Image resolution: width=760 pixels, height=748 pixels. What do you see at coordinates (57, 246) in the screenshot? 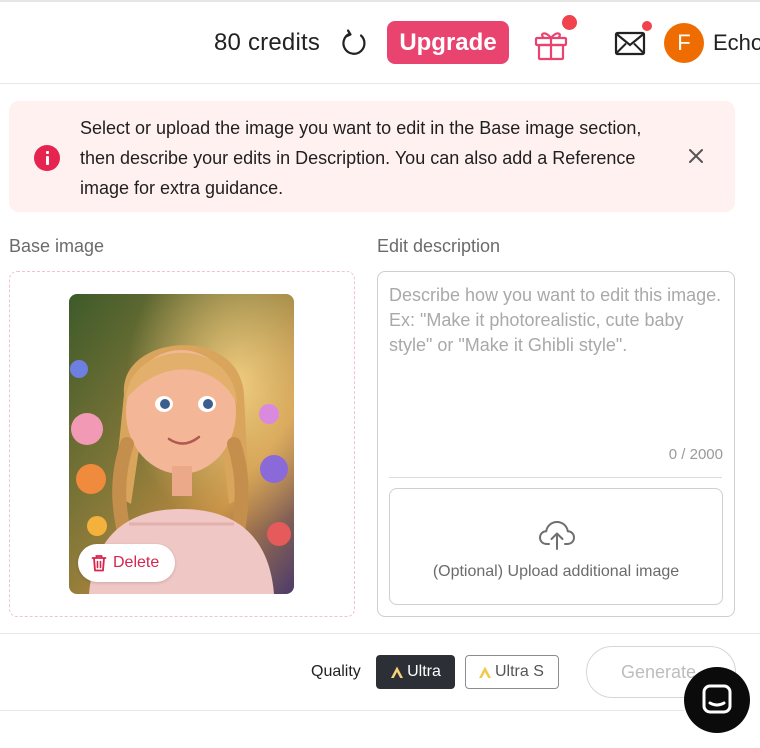
I see `base-image-label: Base image` at bounding box center [57, 246].